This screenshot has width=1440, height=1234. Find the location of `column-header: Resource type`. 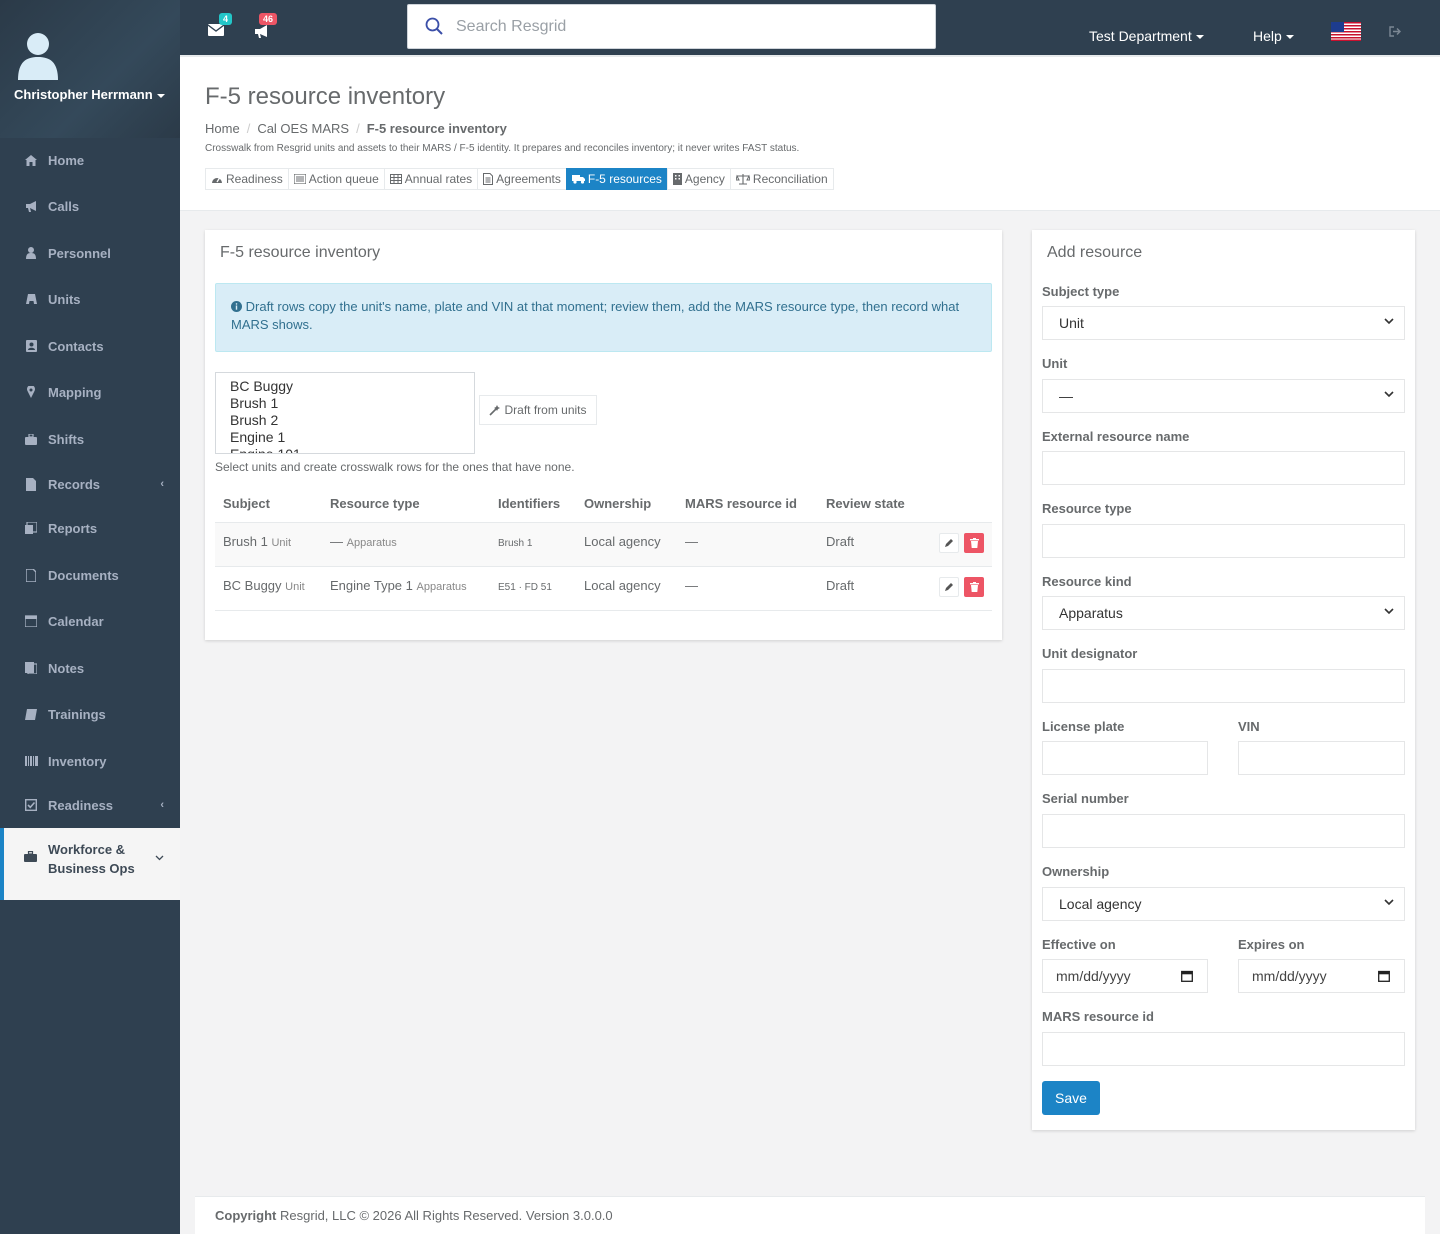

column-header: Resource type is located at coordinates (406, 504).